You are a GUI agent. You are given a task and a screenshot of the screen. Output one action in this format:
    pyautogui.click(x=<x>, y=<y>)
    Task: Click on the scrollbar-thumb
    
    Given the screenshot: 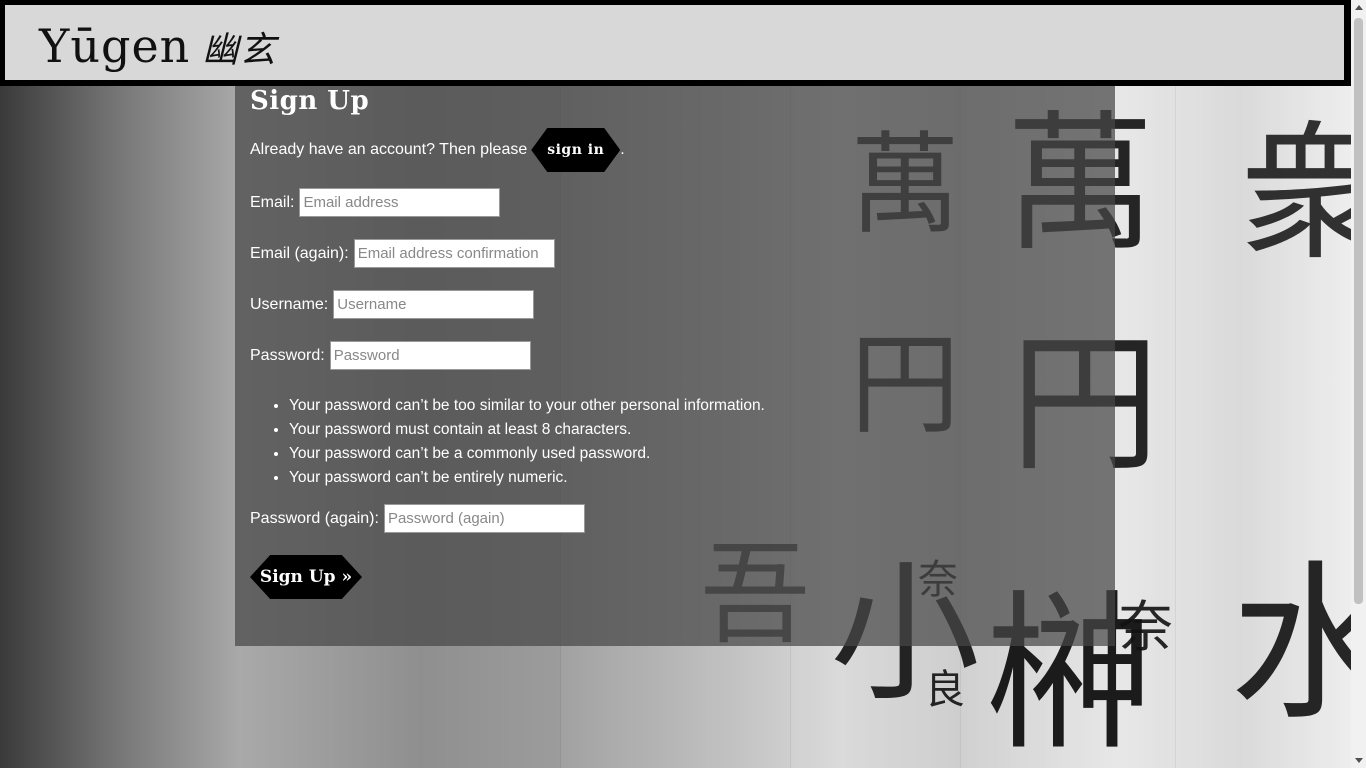 What is the action you would take?
    pyautogui.click(x=1358, y=311)
    